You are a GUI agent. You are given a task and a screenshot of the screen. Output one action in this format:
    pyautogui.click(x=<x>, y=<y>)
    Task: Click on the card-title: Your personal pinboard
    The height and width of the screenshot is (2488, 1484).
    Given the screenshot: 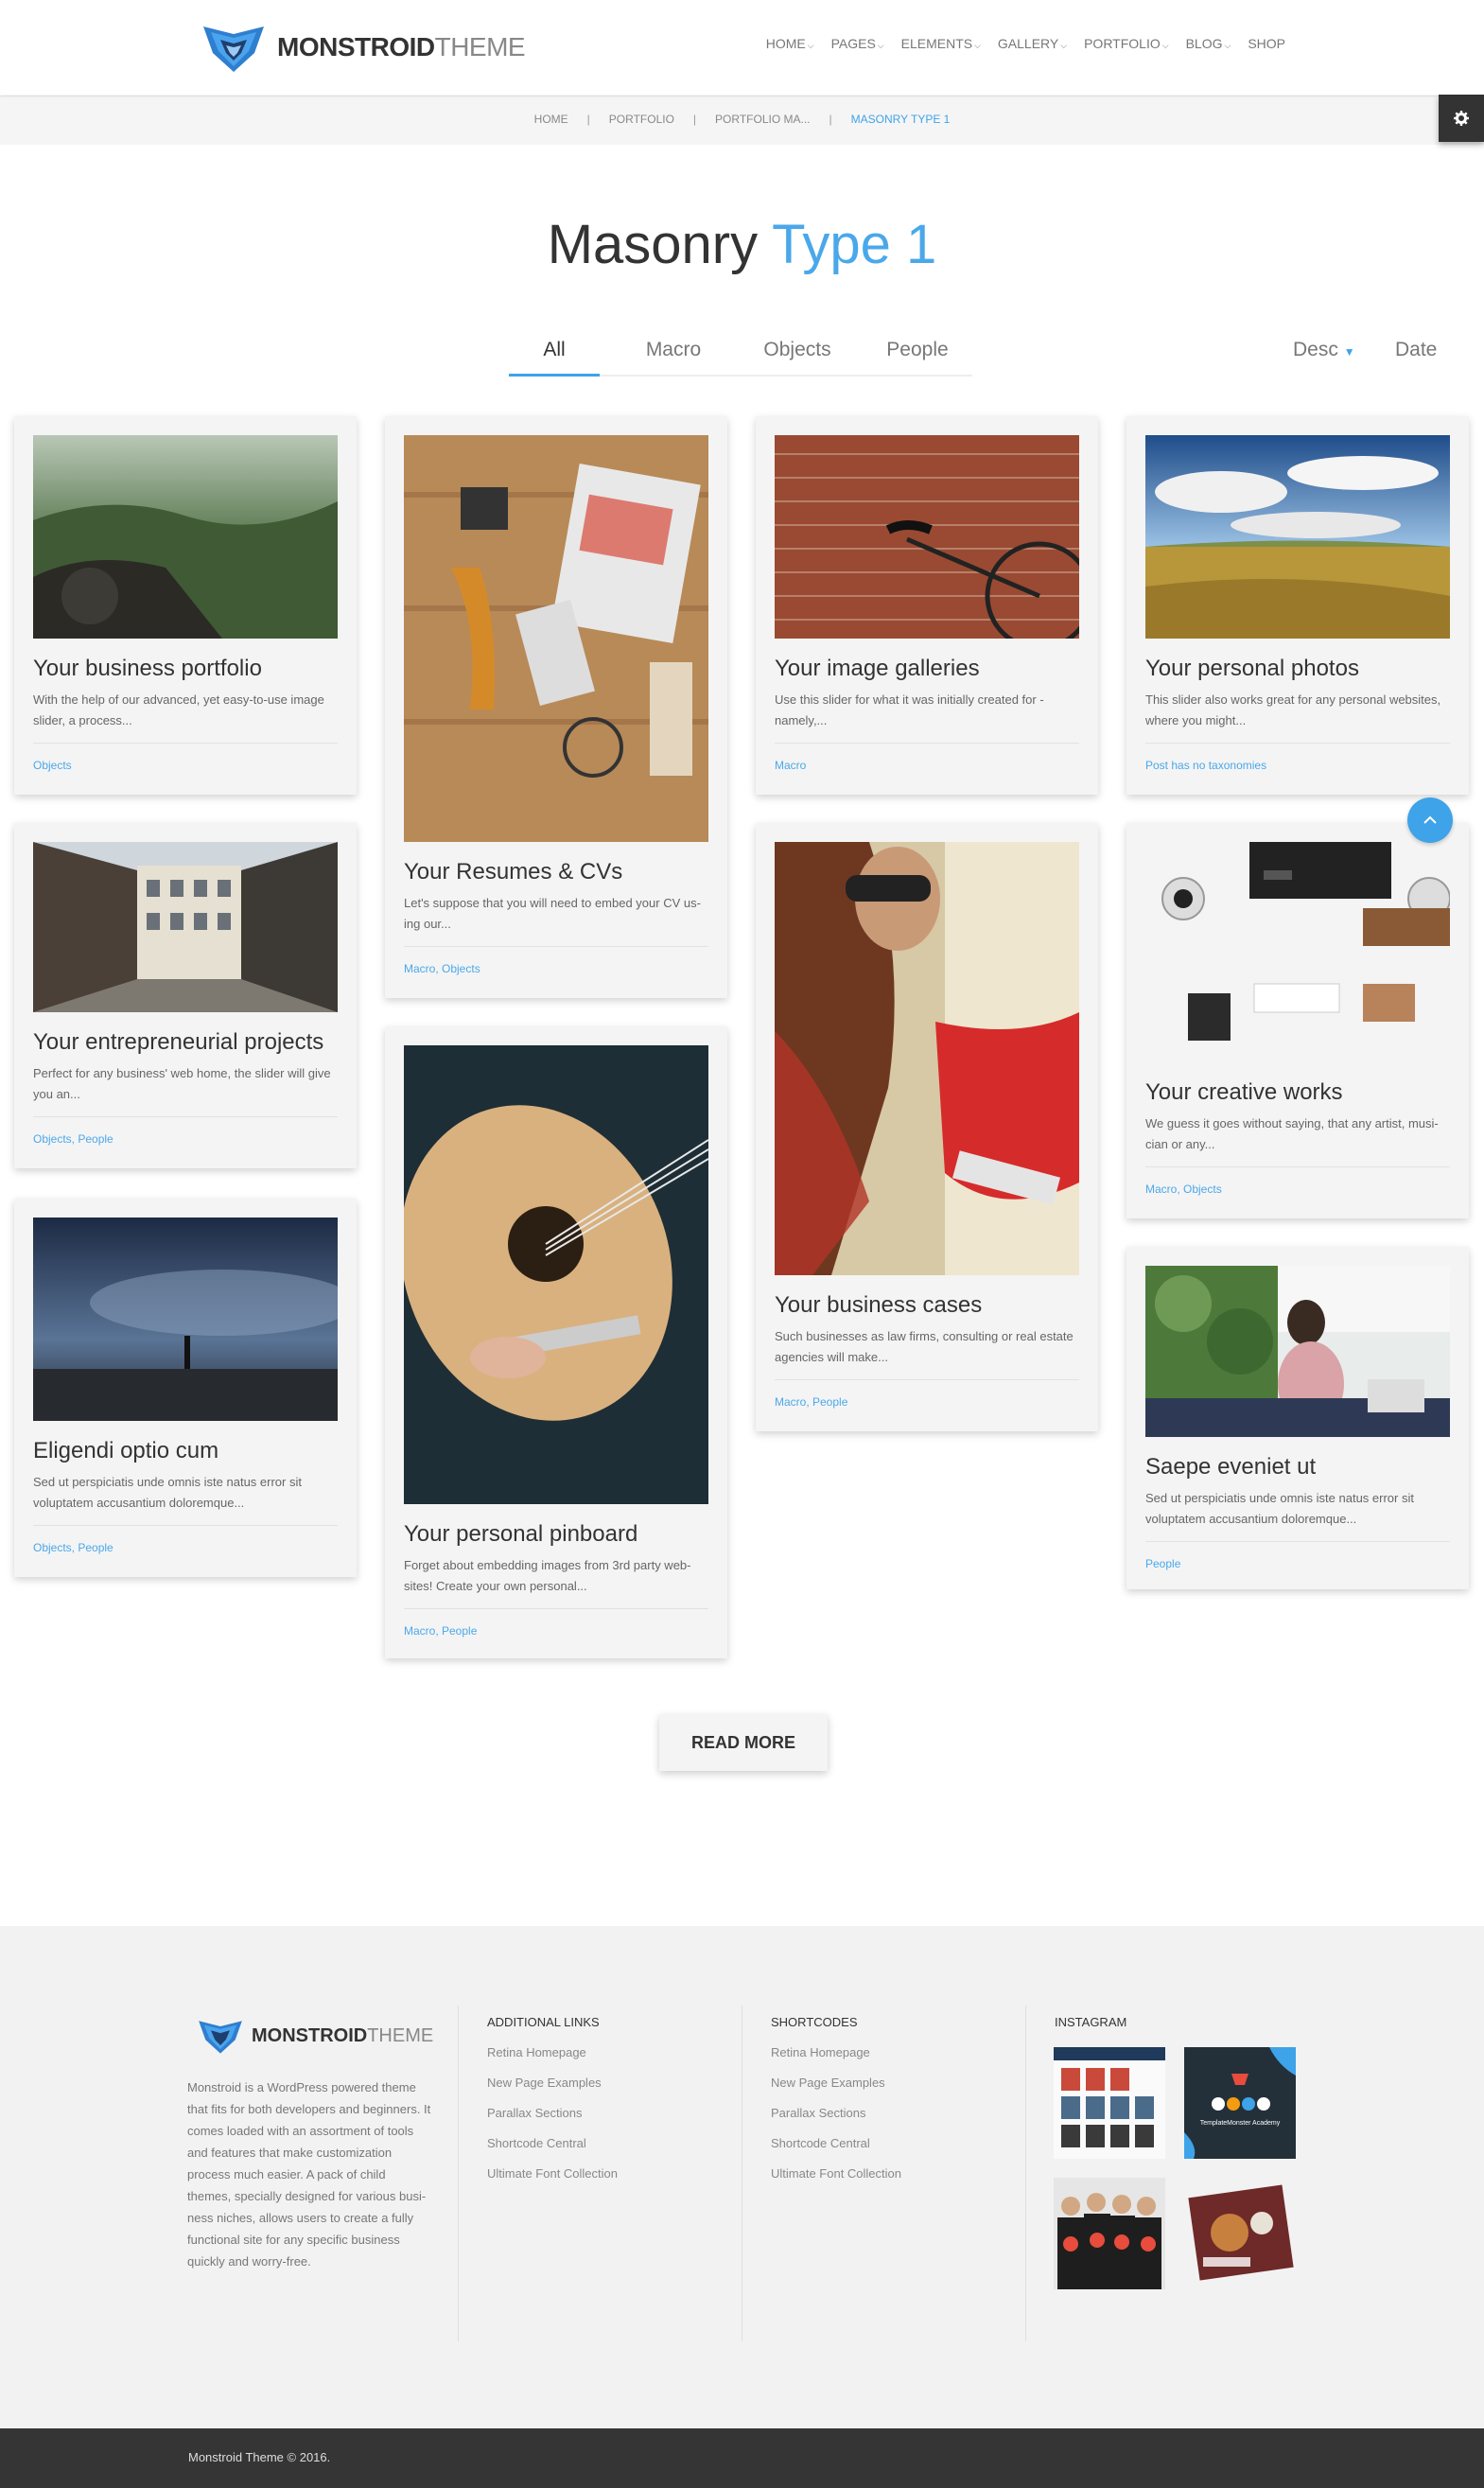 What is the action you would take?
    pyautogui.click(x=556, y=1534)
    